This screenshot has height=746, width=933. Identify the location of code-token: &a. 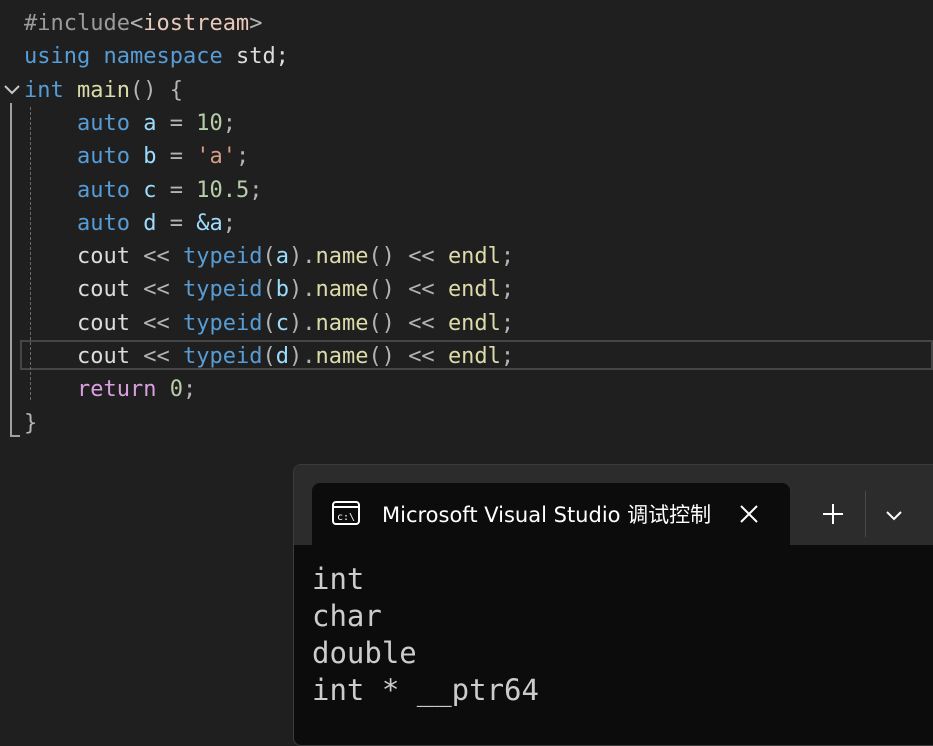
(209, 223).